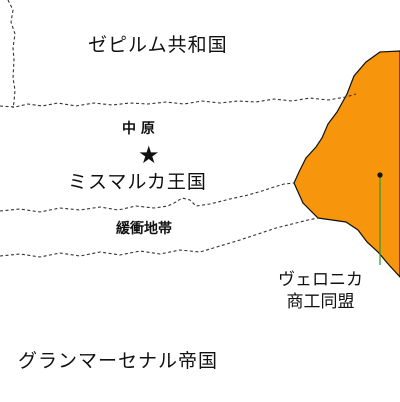 Image resolution: width=400 pixels, height=402 pixels. I want to click on region-label-buffer-zone: 緩衝地帯, so click(144, 229).